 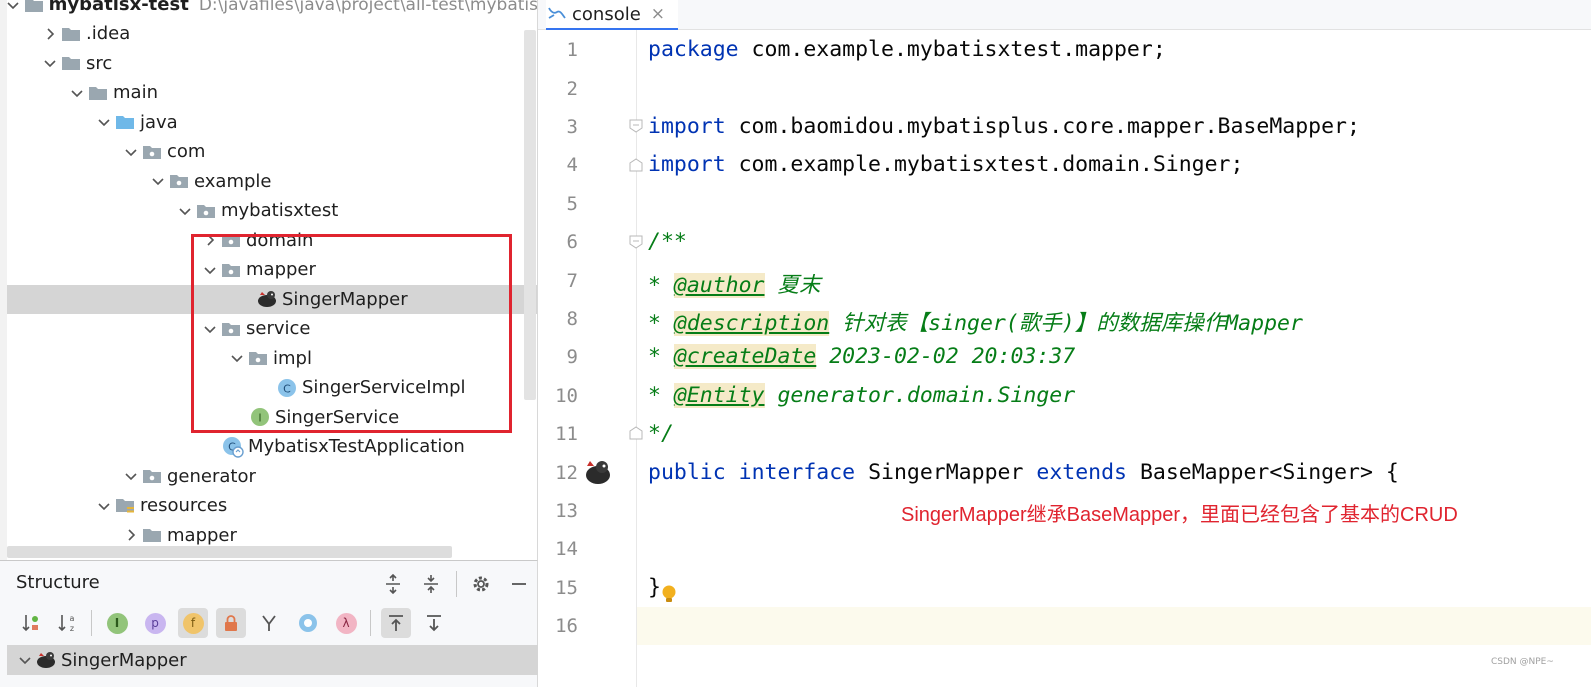 I want to click on collapse-all-icon, so click(x=431, y=584).